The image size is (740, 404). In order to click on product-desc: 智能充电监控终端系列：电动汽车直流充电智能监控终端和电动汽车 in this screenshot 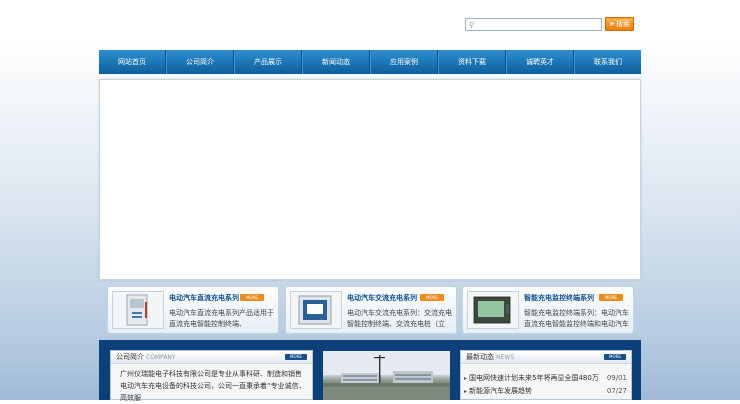, I will do `click(576, 318)`.